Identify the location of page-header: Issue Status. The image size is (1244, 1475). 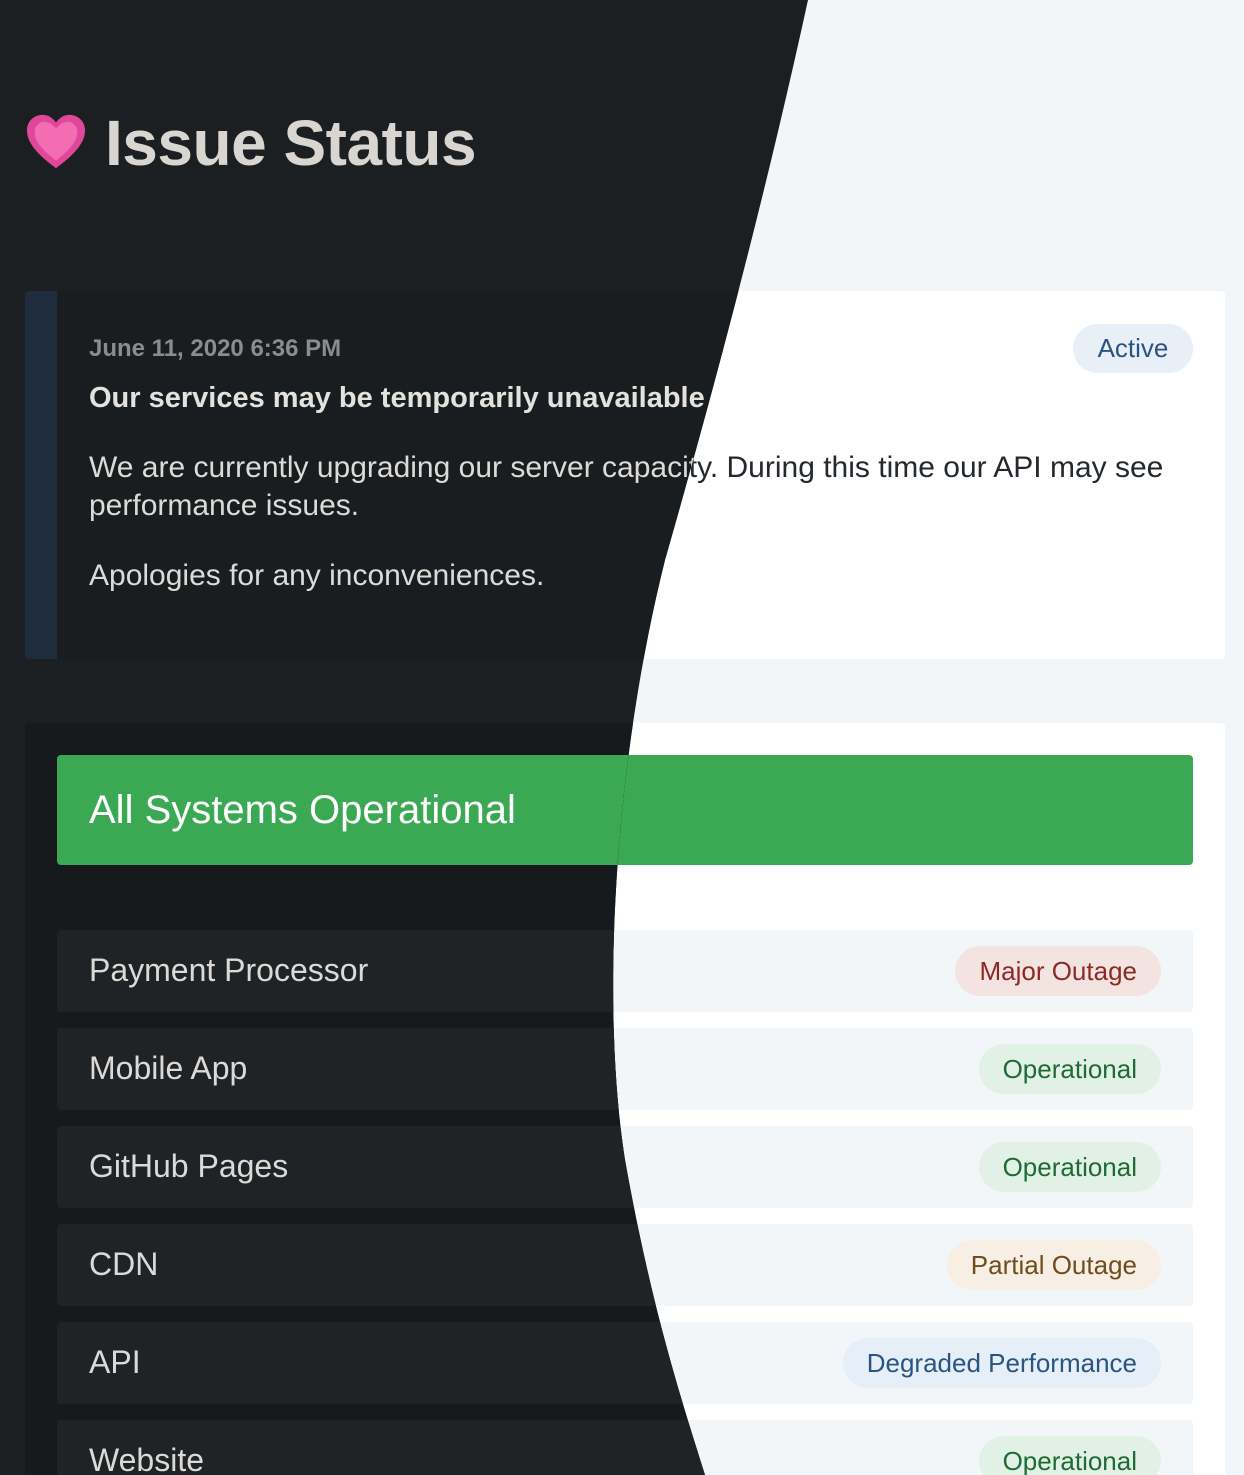
(250, 143).